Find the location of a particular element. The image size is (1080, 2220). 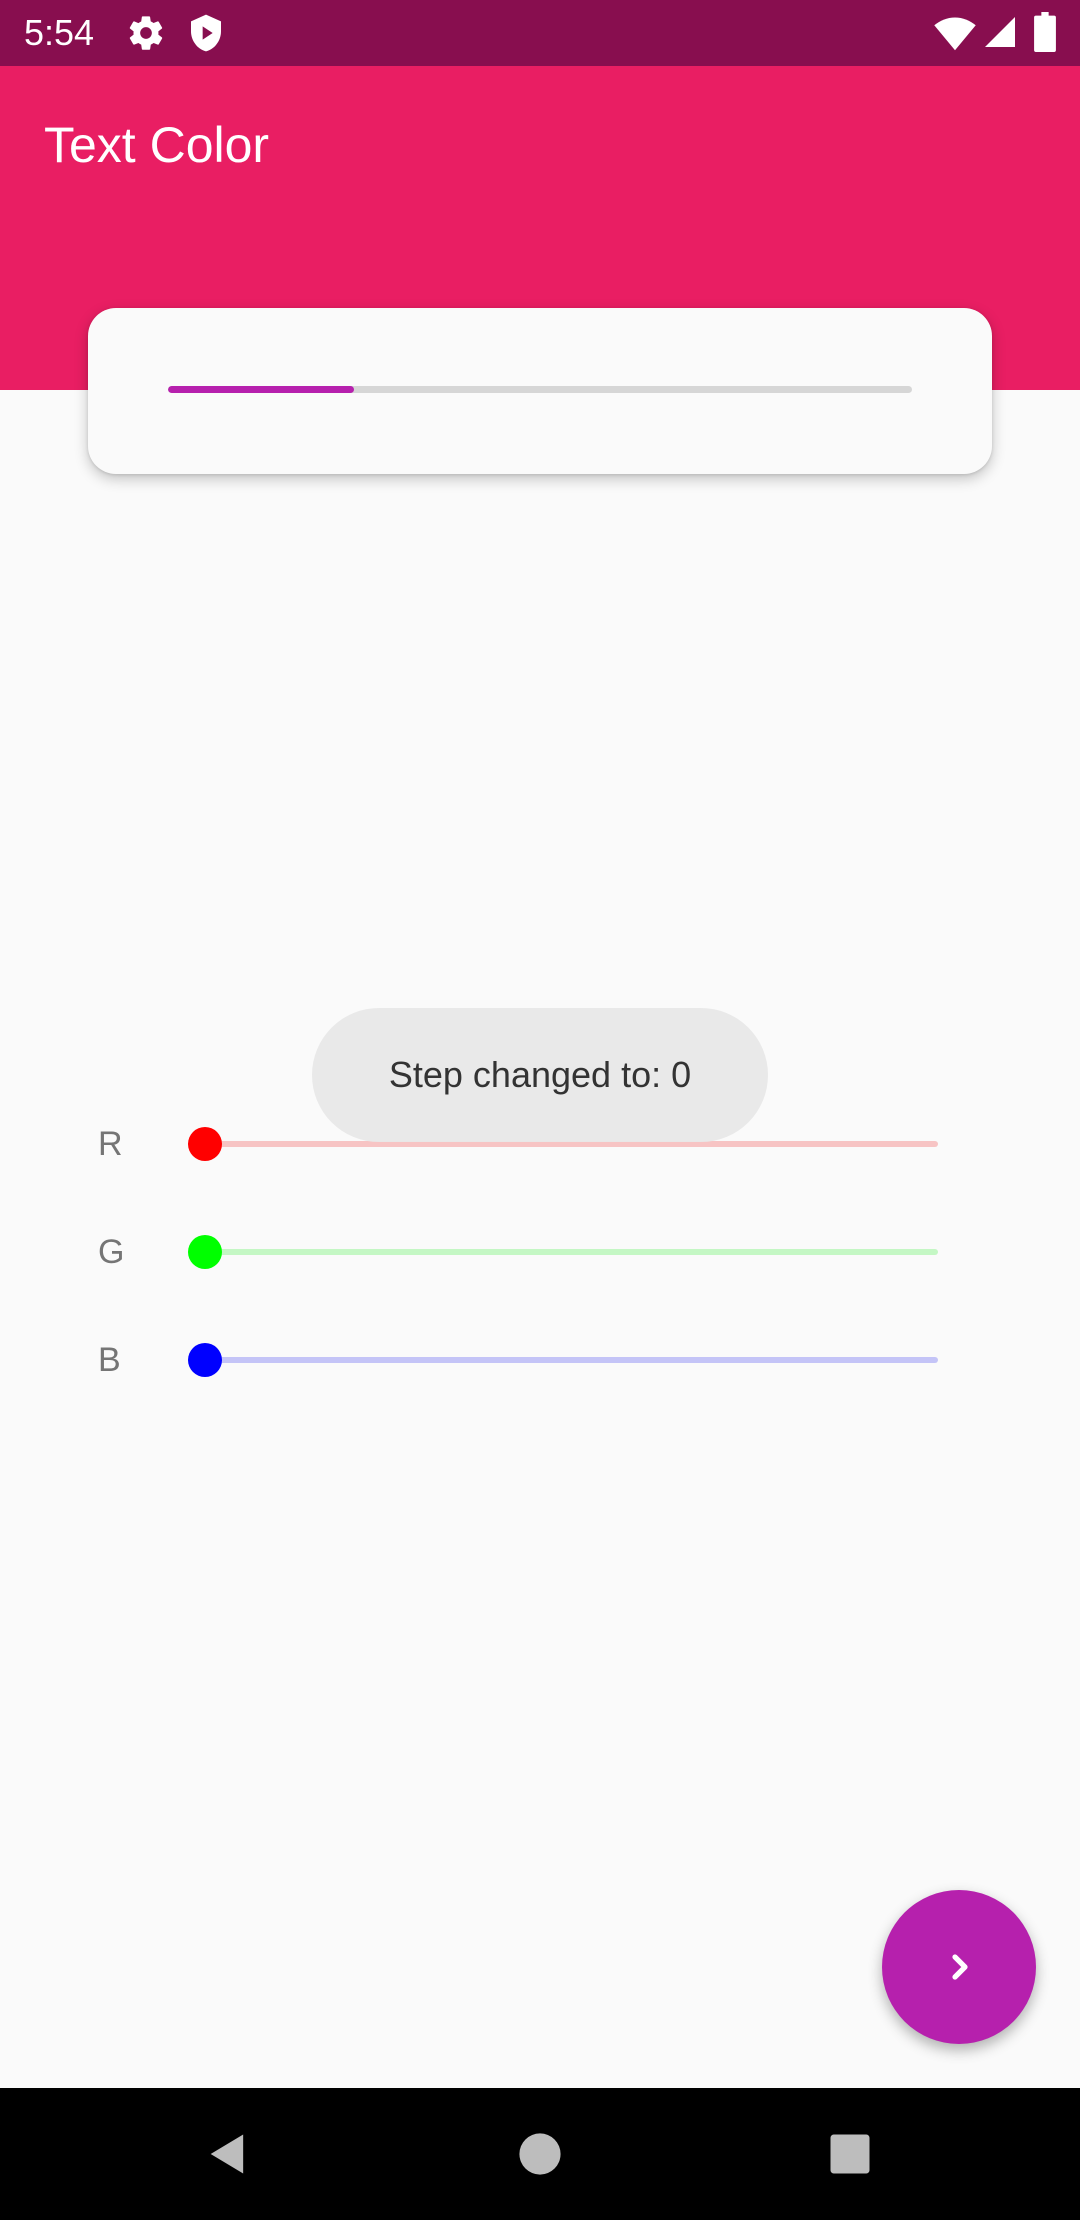

slider-green: G is located at coordinates (540, 1252).